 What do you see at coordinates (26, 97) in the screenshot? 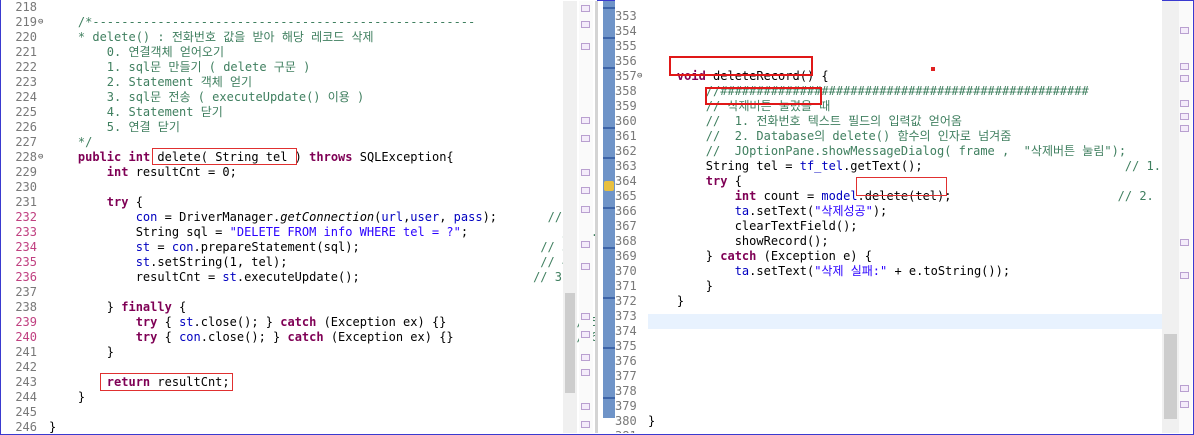
I see `line-number: 224` at bounding box center [26, 97].